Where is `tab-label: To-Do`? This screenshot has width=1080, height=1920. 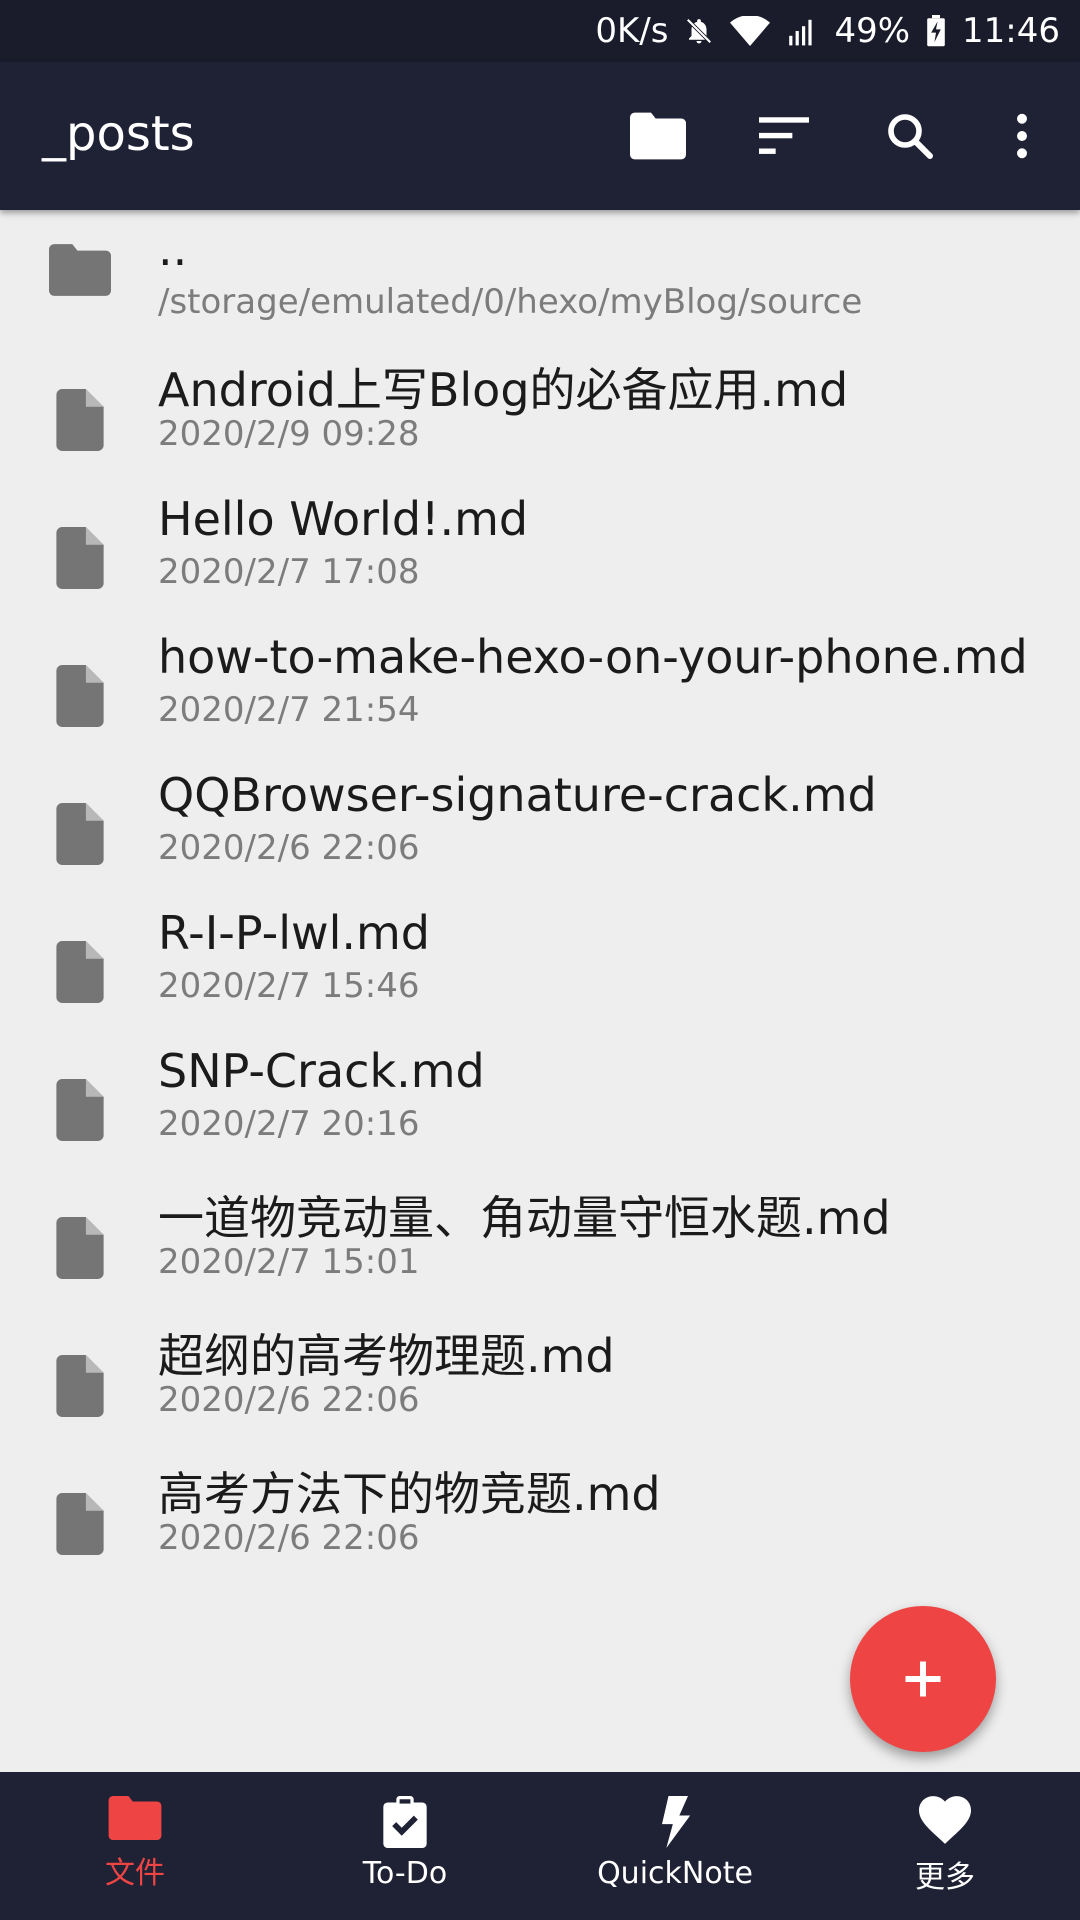 tab-label: To-Do is located at coordinates (405, 1873).